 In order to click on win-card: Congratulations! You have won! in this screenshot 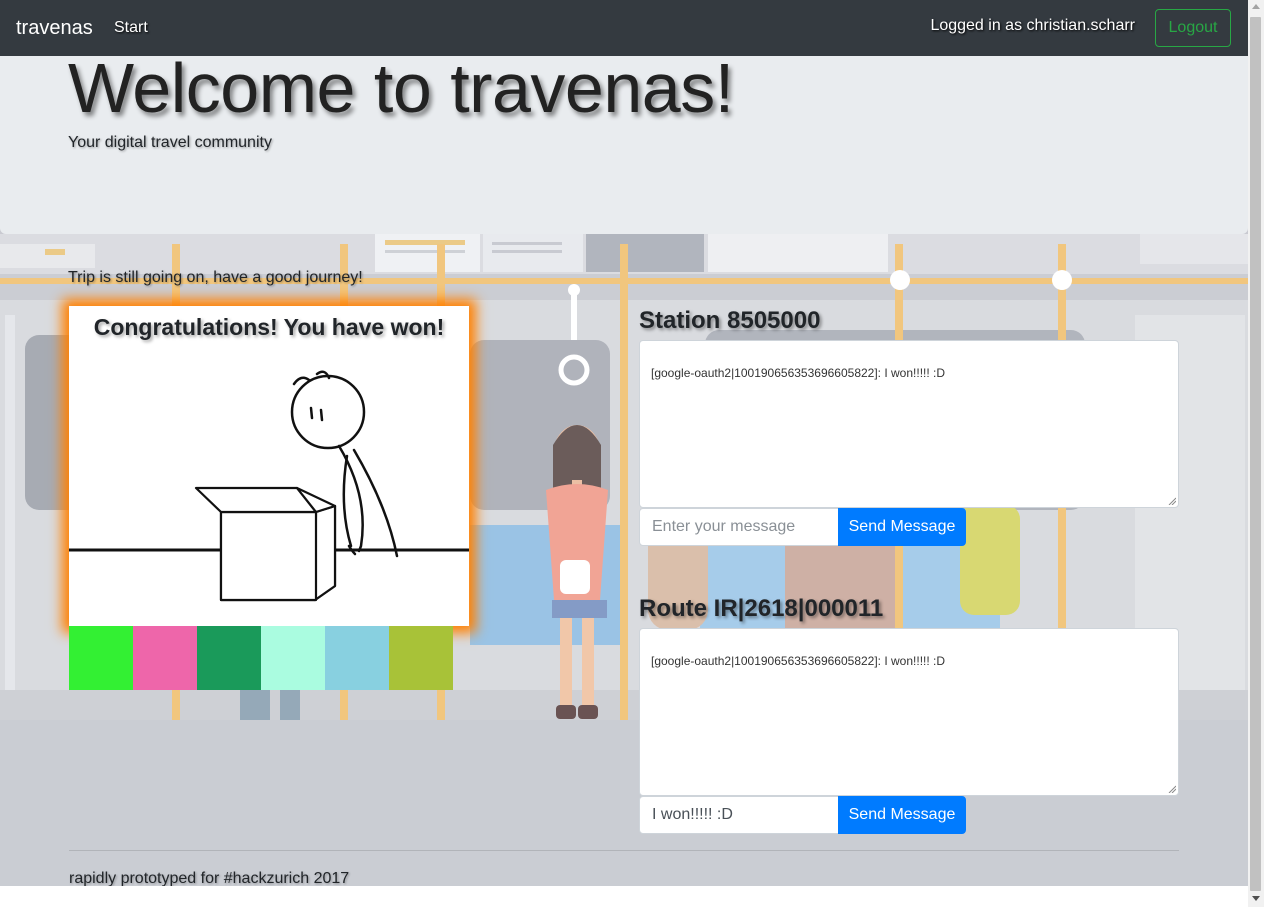, I will do `click(269, 466)`.